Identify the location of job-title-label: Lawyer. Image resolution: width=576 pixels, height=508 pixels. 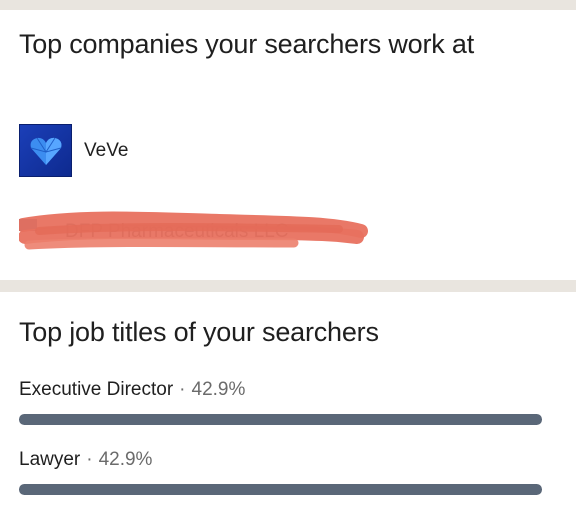
(50, 459).